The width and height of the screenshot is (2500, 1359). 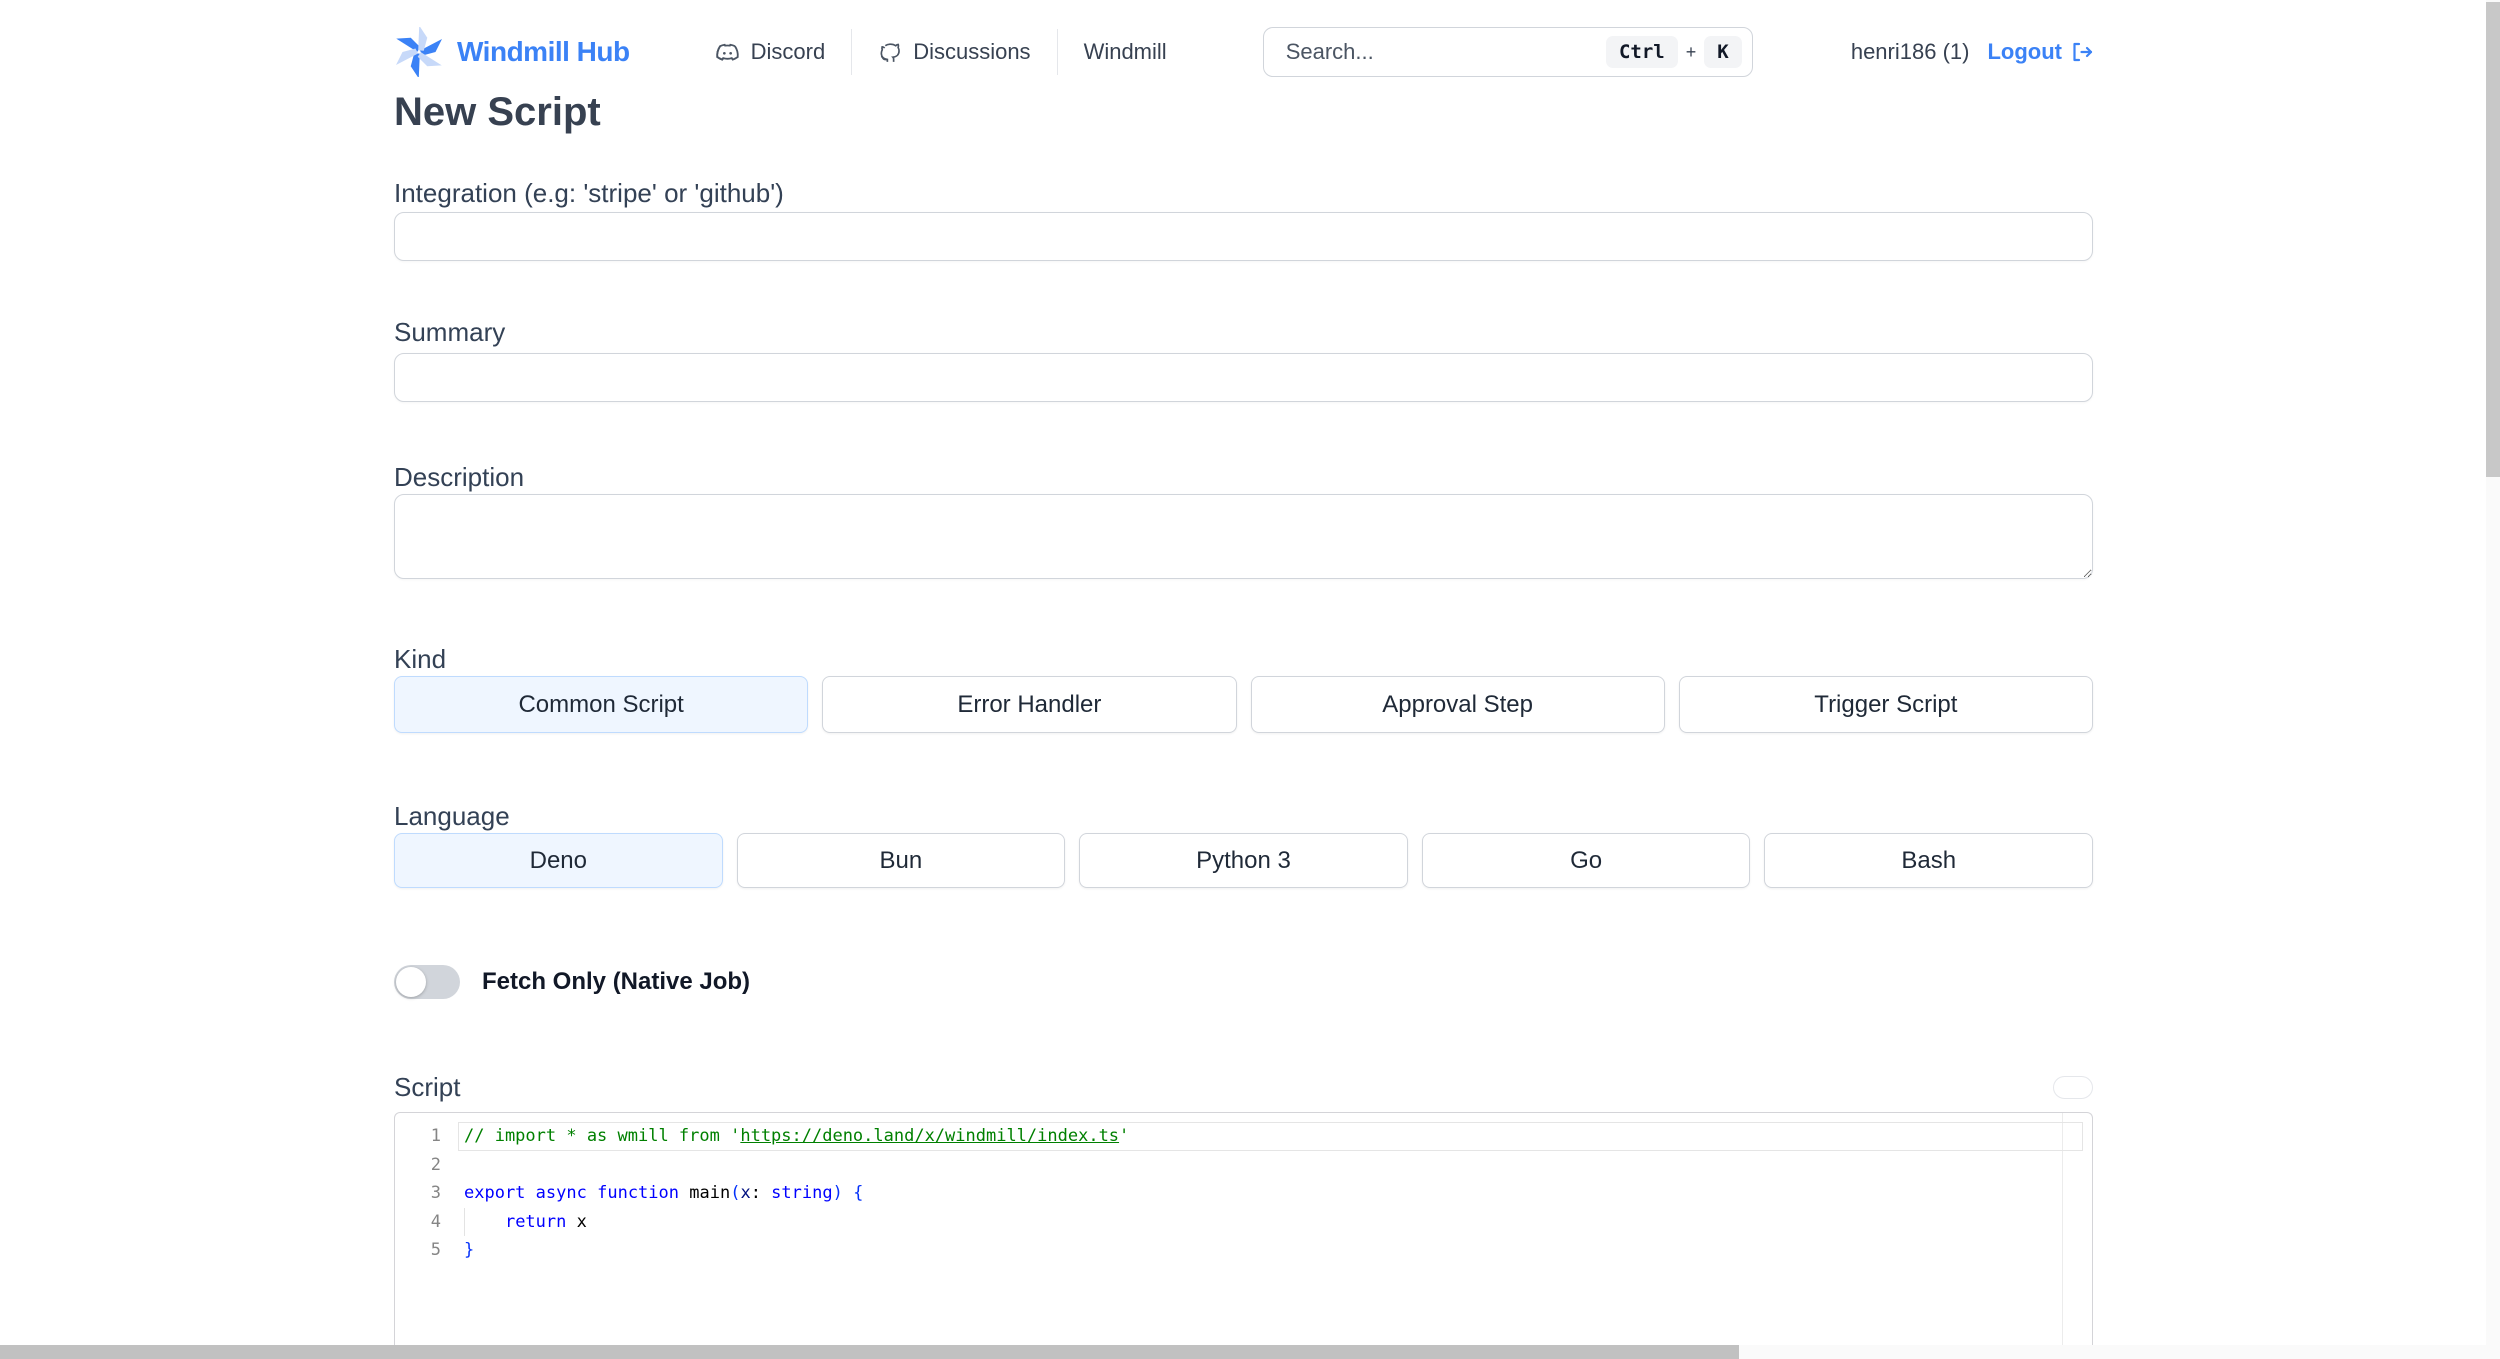 What do you see at coordinates (1972, 52) in the screenshot?
I see `user-area: henri186 (1) Logout` at bounding box center [1972, 52].